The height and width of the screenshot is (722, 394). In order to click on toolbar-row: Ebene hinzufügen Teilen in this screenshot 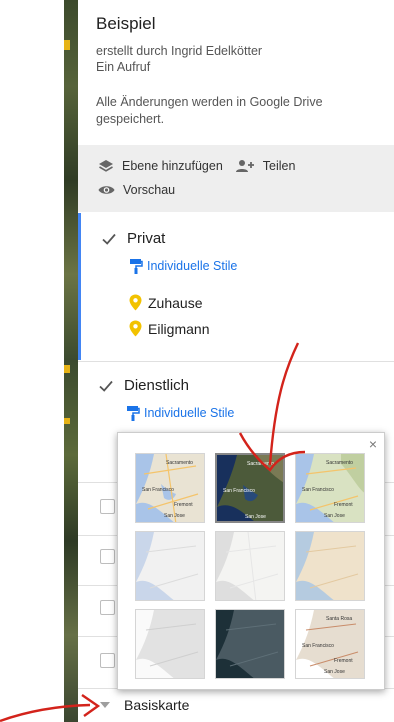, I will do `click(196, 166)`.